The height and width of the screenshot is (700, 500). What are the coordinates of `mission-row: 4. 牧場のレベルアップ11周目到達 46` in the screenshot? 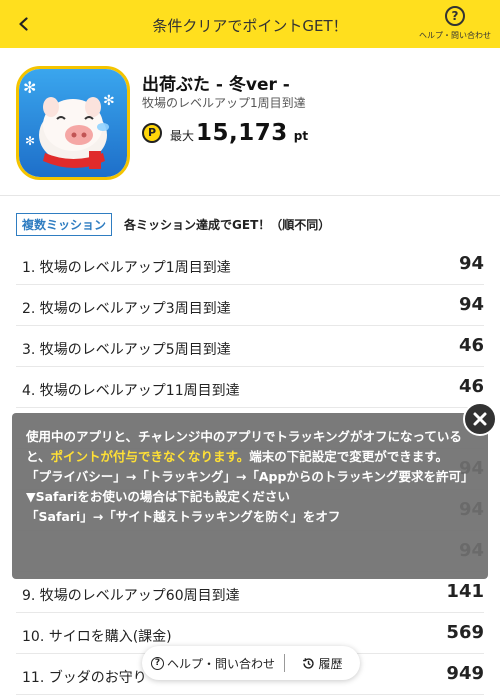 It's located at (250, 387).